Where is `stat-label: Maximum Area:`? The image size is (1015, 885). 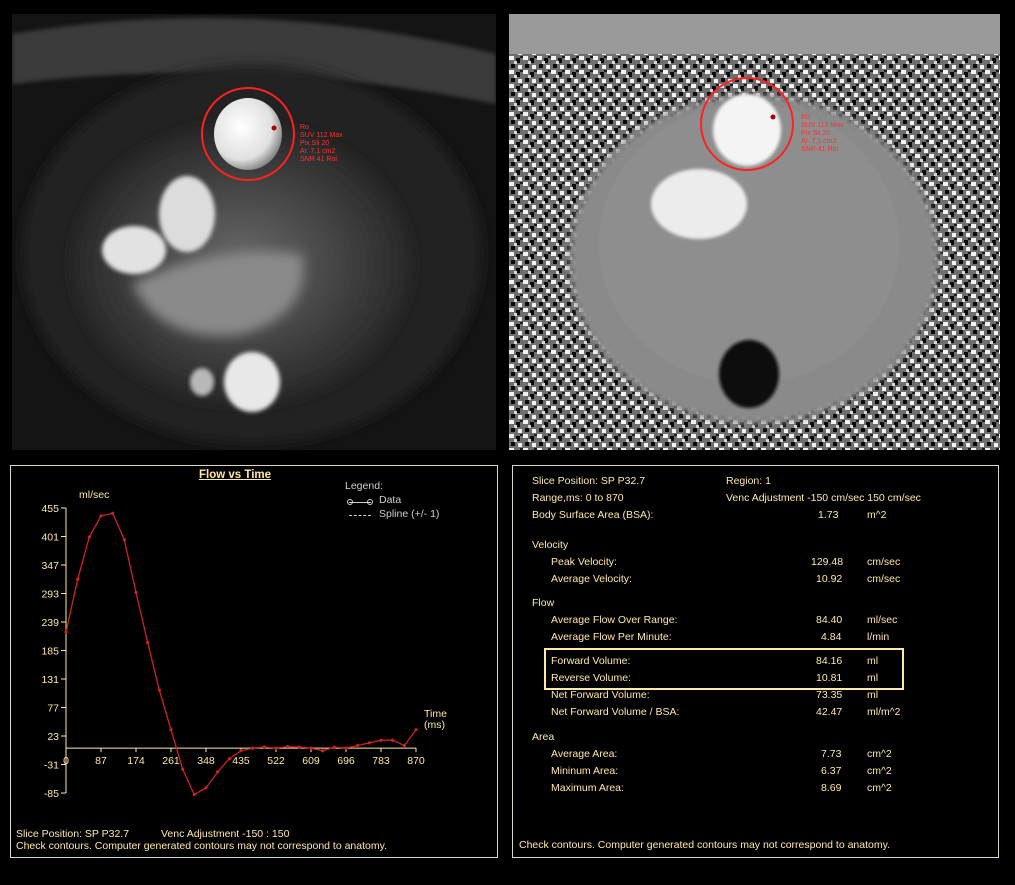
stat-label: Maximum Area: is located at coordinates (587, 788).